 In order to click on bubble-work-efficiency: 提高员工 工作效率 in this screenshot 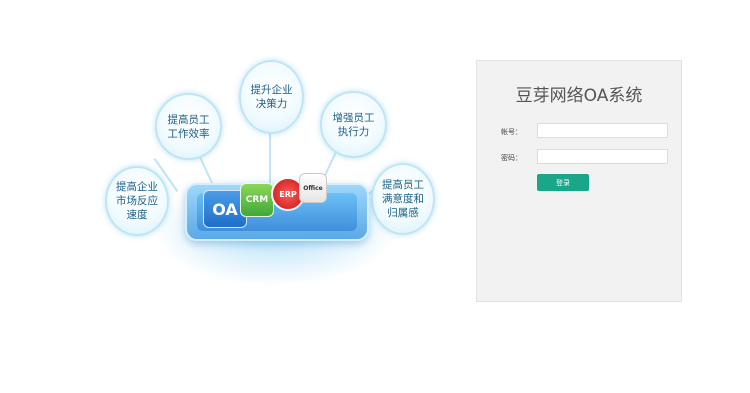, I will do `click(188, 126)`.